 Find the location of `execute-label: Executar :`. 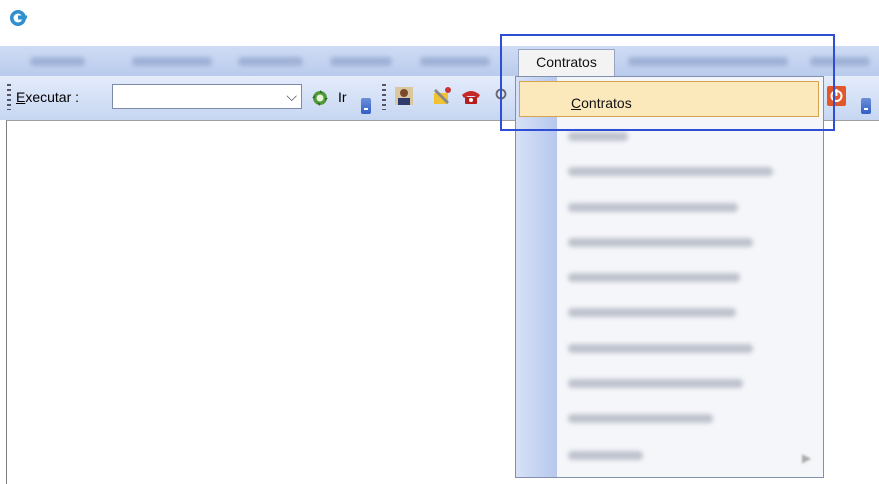

execute-label: Executar : is located at coordinates (48, 97).